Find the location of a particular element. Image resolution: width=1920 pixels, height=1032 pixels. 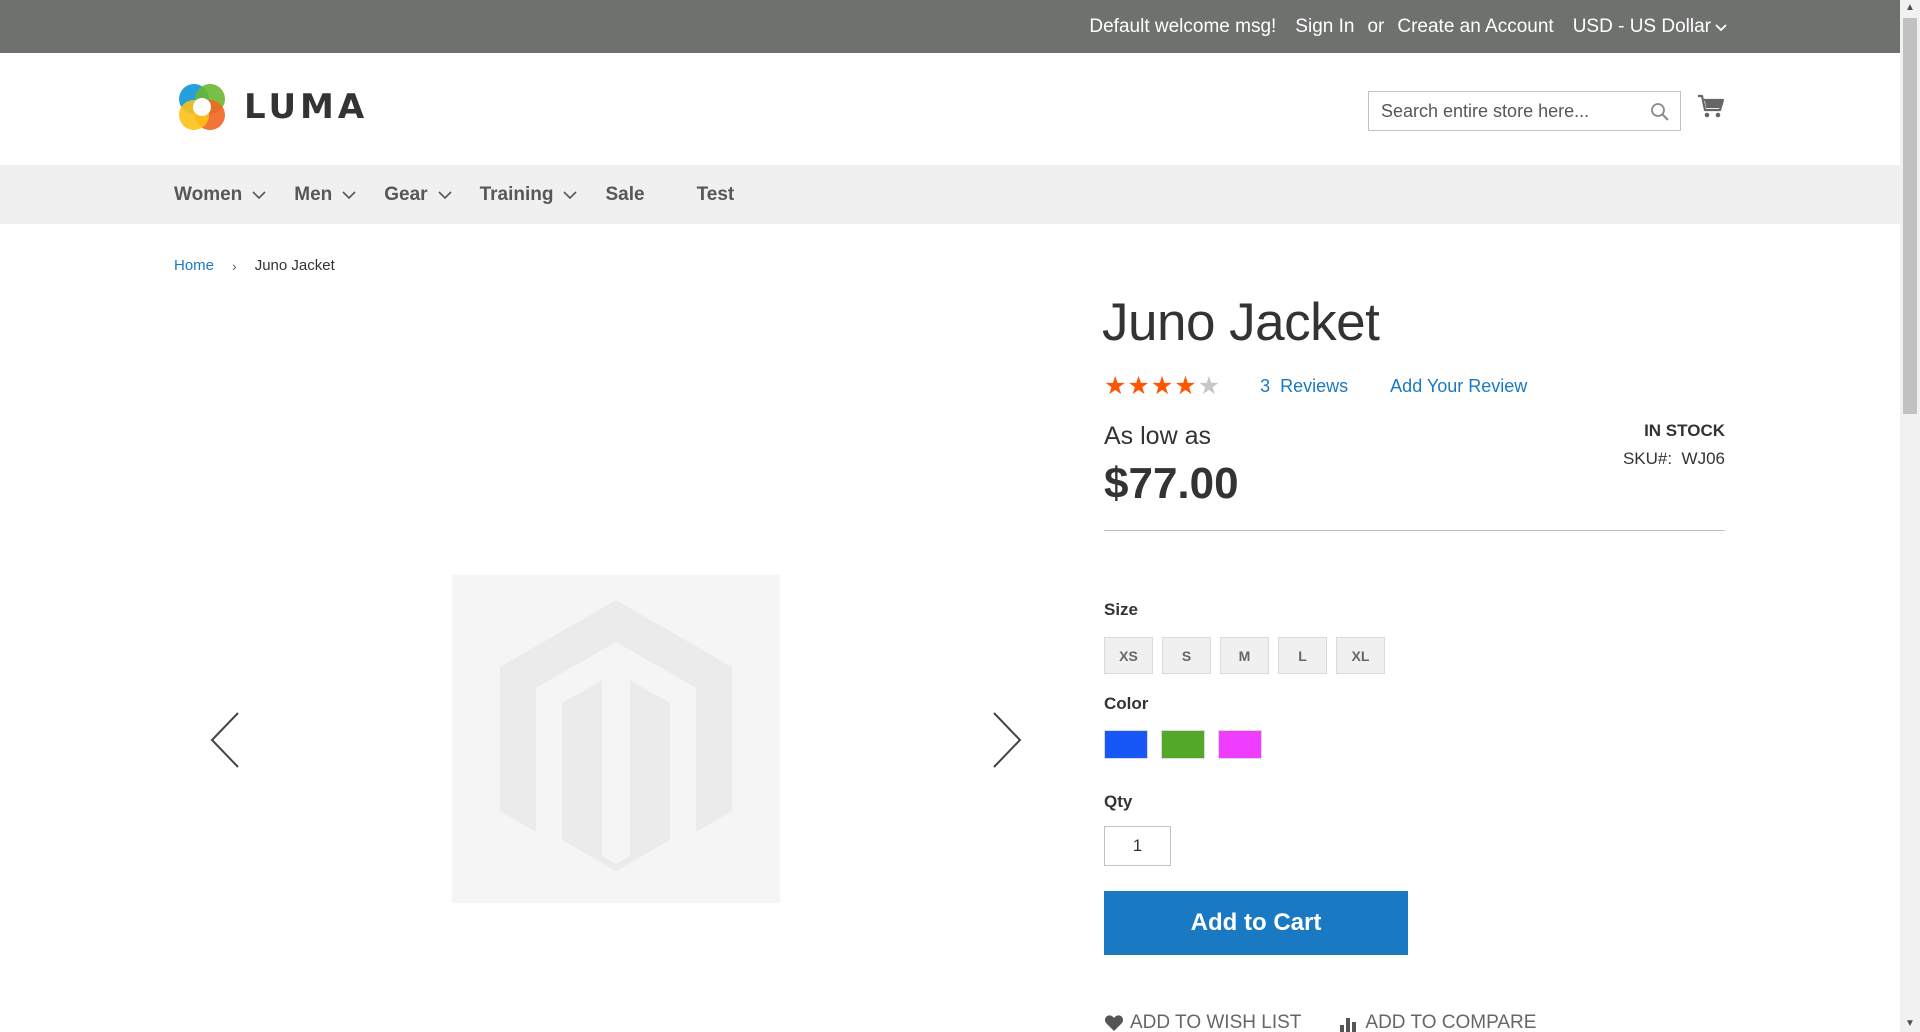

luma-logo-icon is located at coordinates (202, 107).